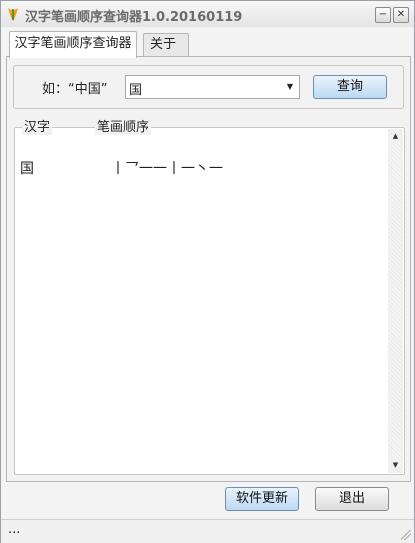 Image resolution: width=415 pixels, height=543 pixels. I want to click on minimize-button: −, so click(383, 15).